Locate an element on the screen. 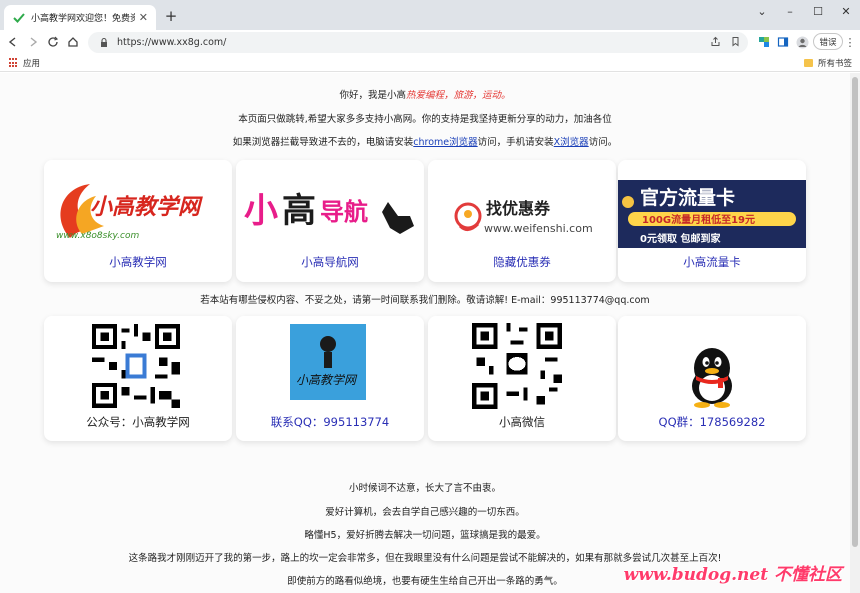 Image resolution: width=860 pixels, height=593 pixels. svg-text: 导航 is located at coordinates (344, 212).